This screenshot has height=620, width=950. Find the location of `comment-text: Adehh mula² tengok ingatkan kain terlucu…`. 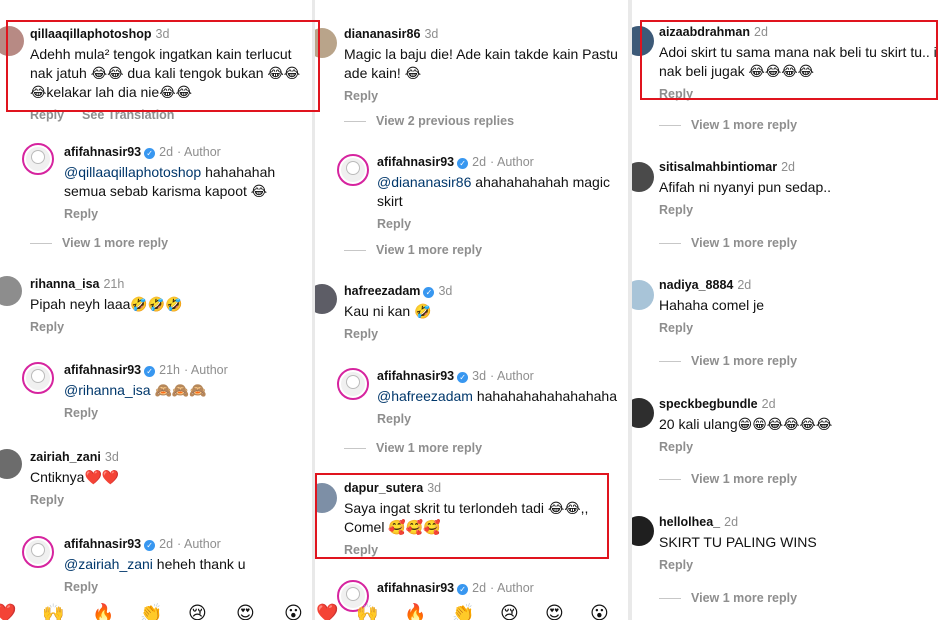

comment-text: Adehh mula² tengok ingatkan kain terlucu… is located at coordinates (165, 73).